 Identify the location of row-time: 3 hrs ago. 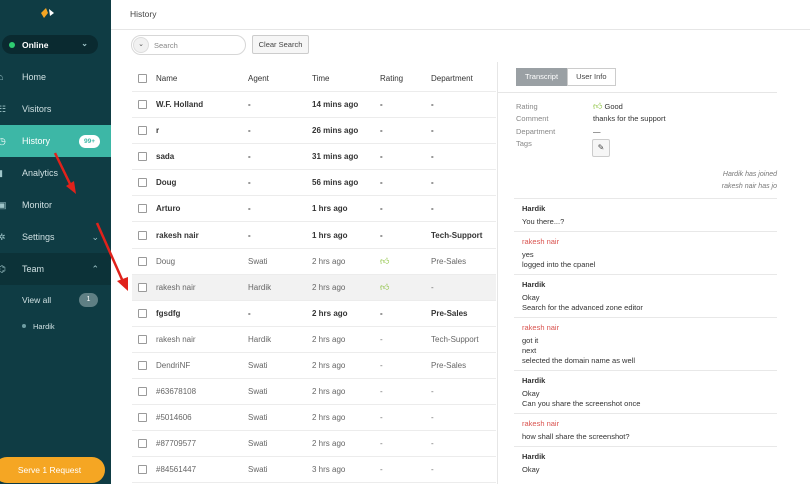
(329, 470).